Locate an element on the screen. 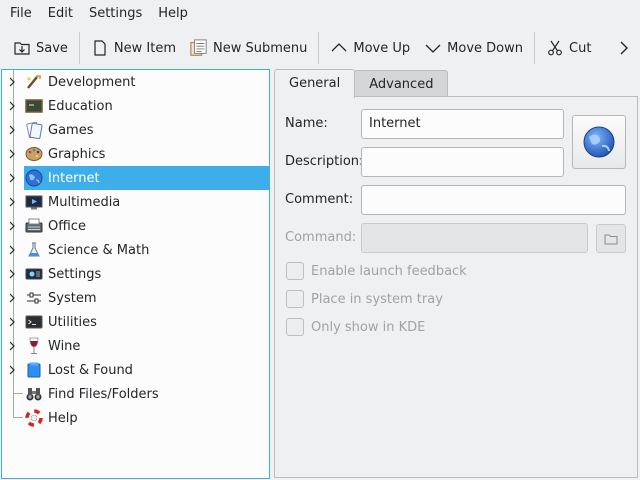 This screenshot has width=640, height=480. description-label: Description: is located at coordinates (324, 161).